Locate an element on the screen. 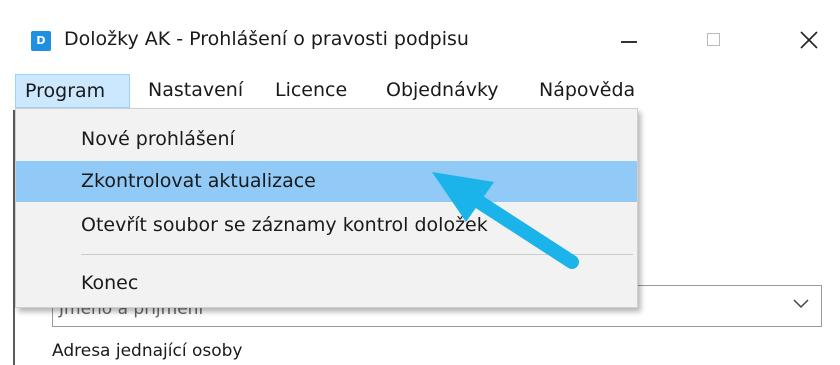 The width and height of the screenshot is (840, 365). menu-item-exit: Konec is located at coordinates (326, 283).